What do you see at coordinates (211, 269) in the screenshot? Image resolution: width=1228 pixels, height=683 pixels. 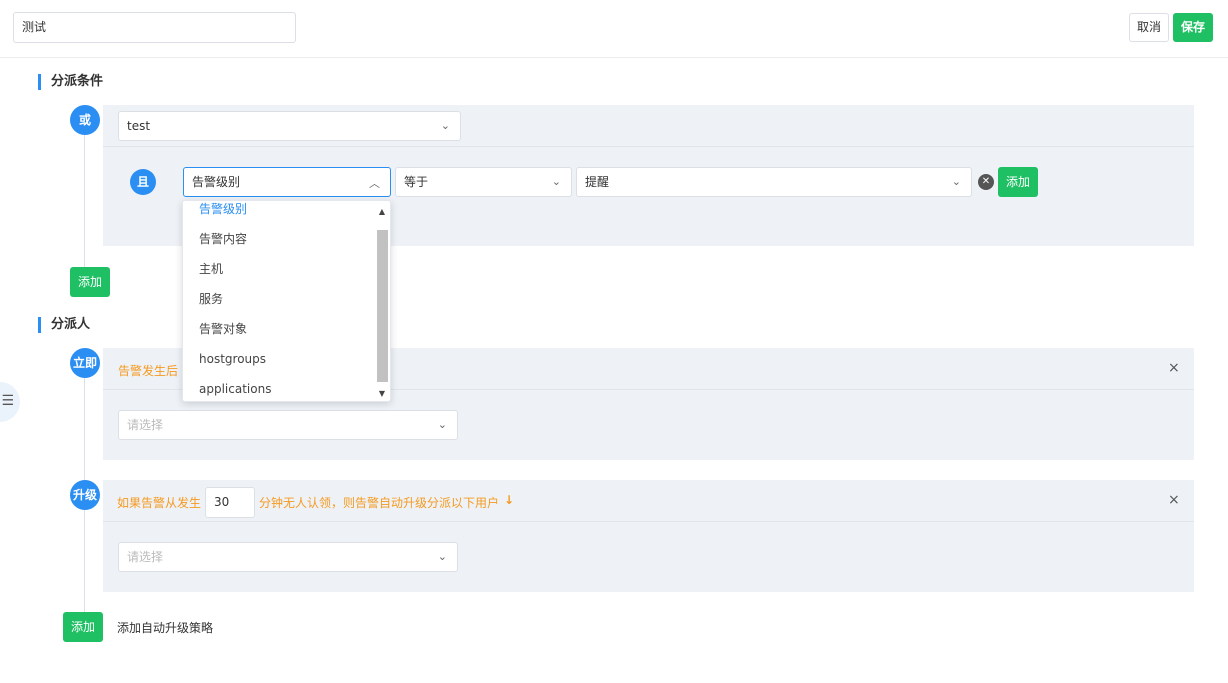 I see `field-option: 主机` at bounding box center [211, 269].